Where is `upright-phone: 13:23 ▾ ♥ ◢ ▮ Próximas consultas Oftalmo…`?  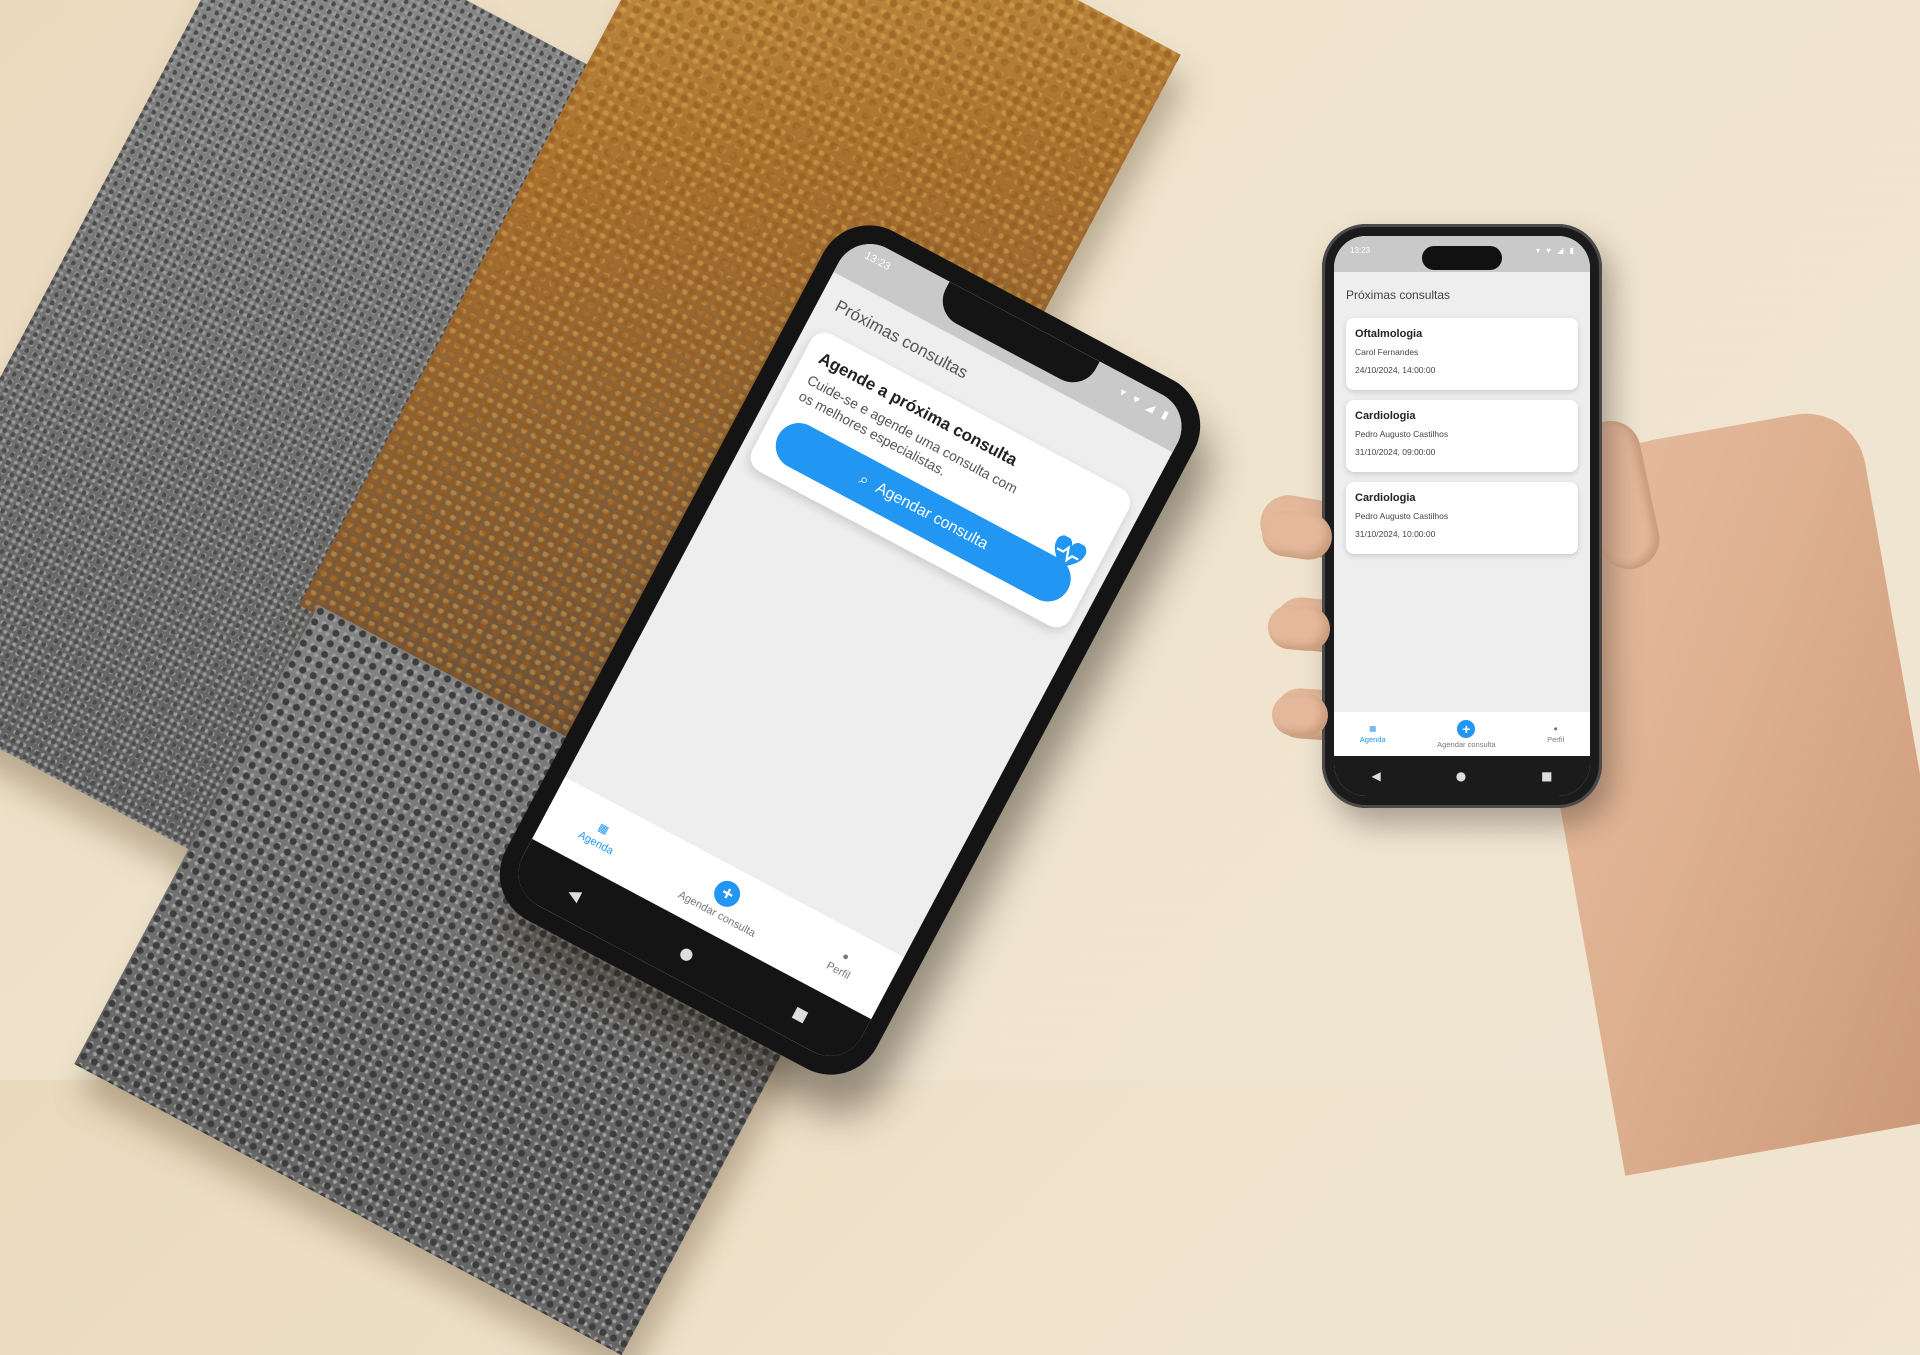 upright-phone: 13:23 ▾ ♥ ◢ ▮ Próximas consultas Oftalmo… is located at coordinates (1462, 516).